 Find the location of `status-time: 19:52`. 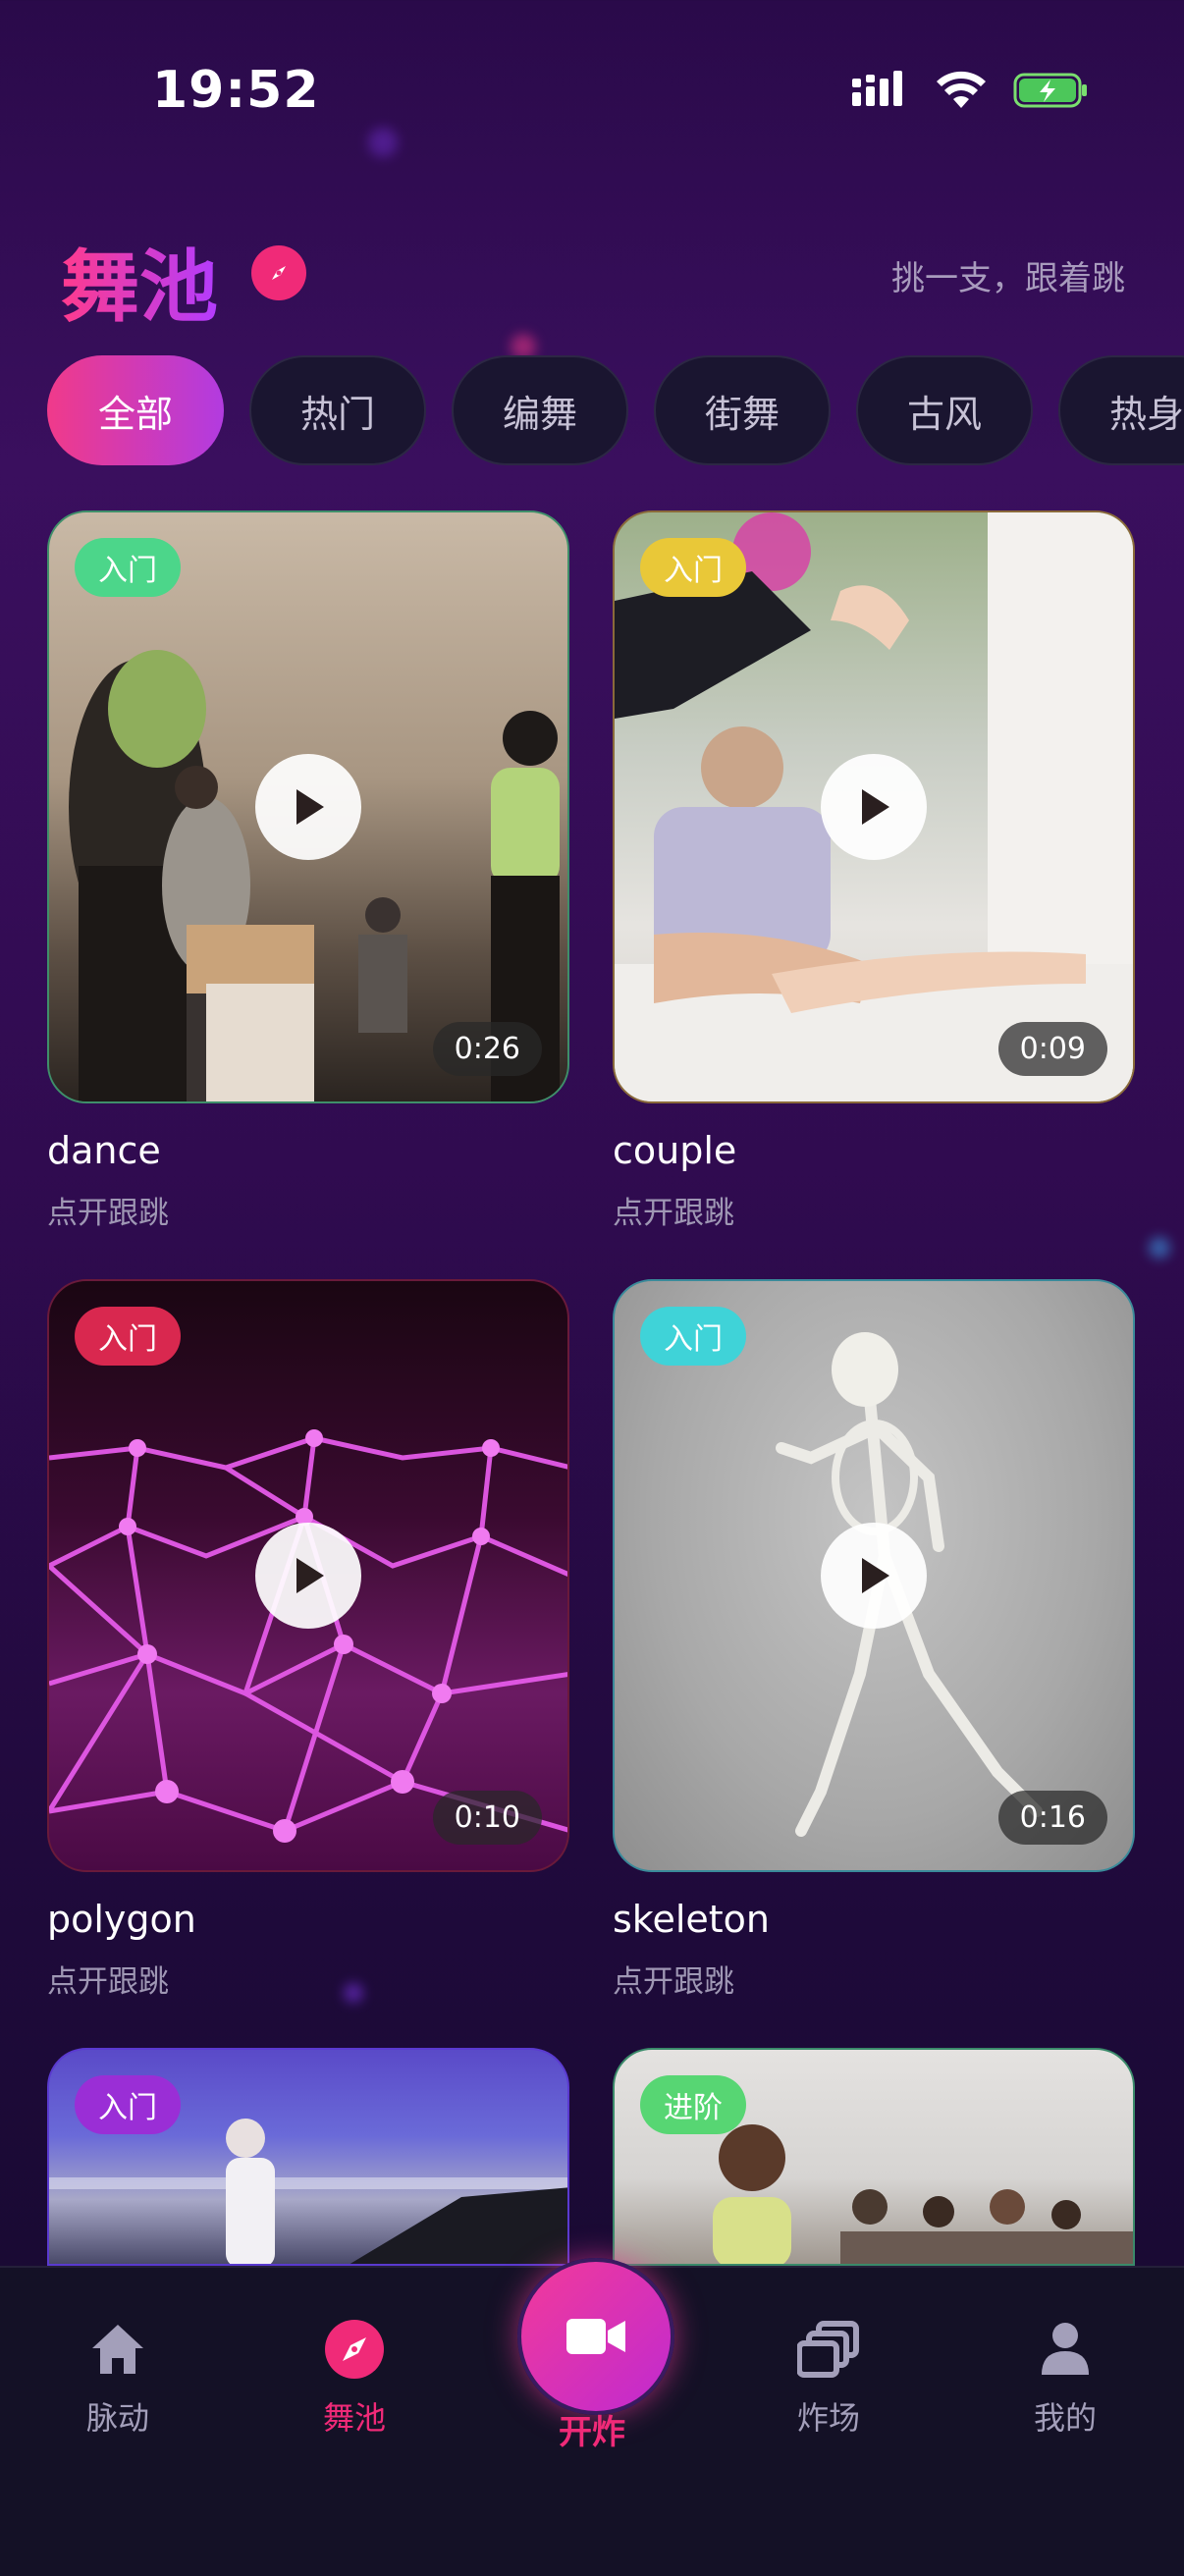

status-time: 19:52 is located at coordinates (236, 90).